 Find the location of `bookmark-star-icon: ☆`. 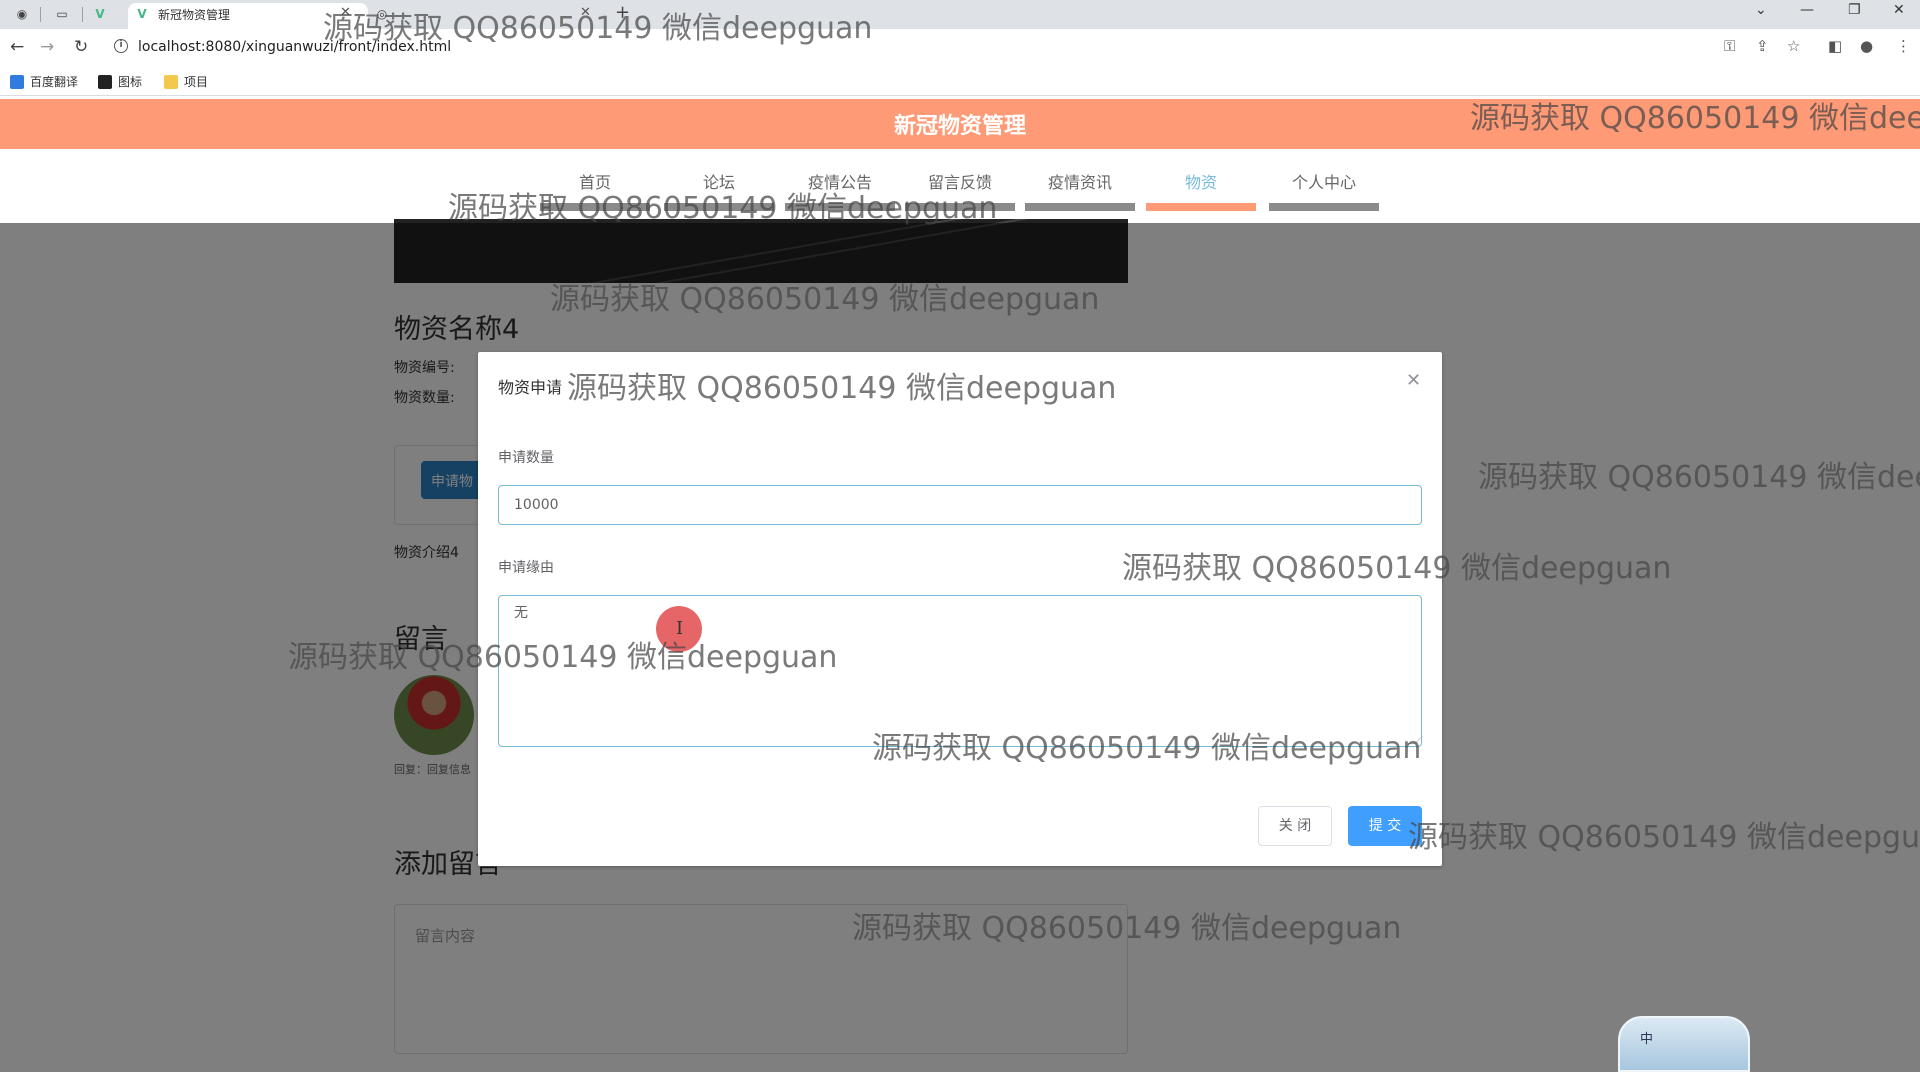

bookmark-star-icon: ☆ is located at coordinates (1793, 46).